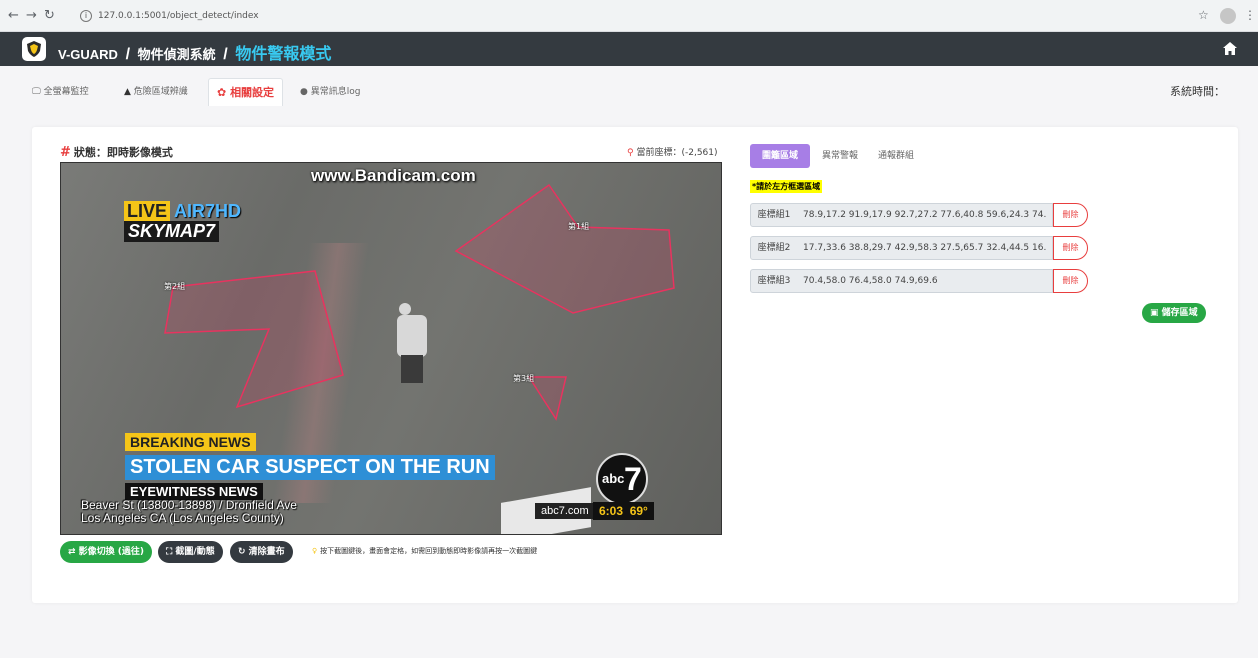 The image size is (1258, 658). What do you see at coordinates (565, 511) in the screenshot?
I see `abc-site-label: abc7.com` at bounding box center [565, 511].